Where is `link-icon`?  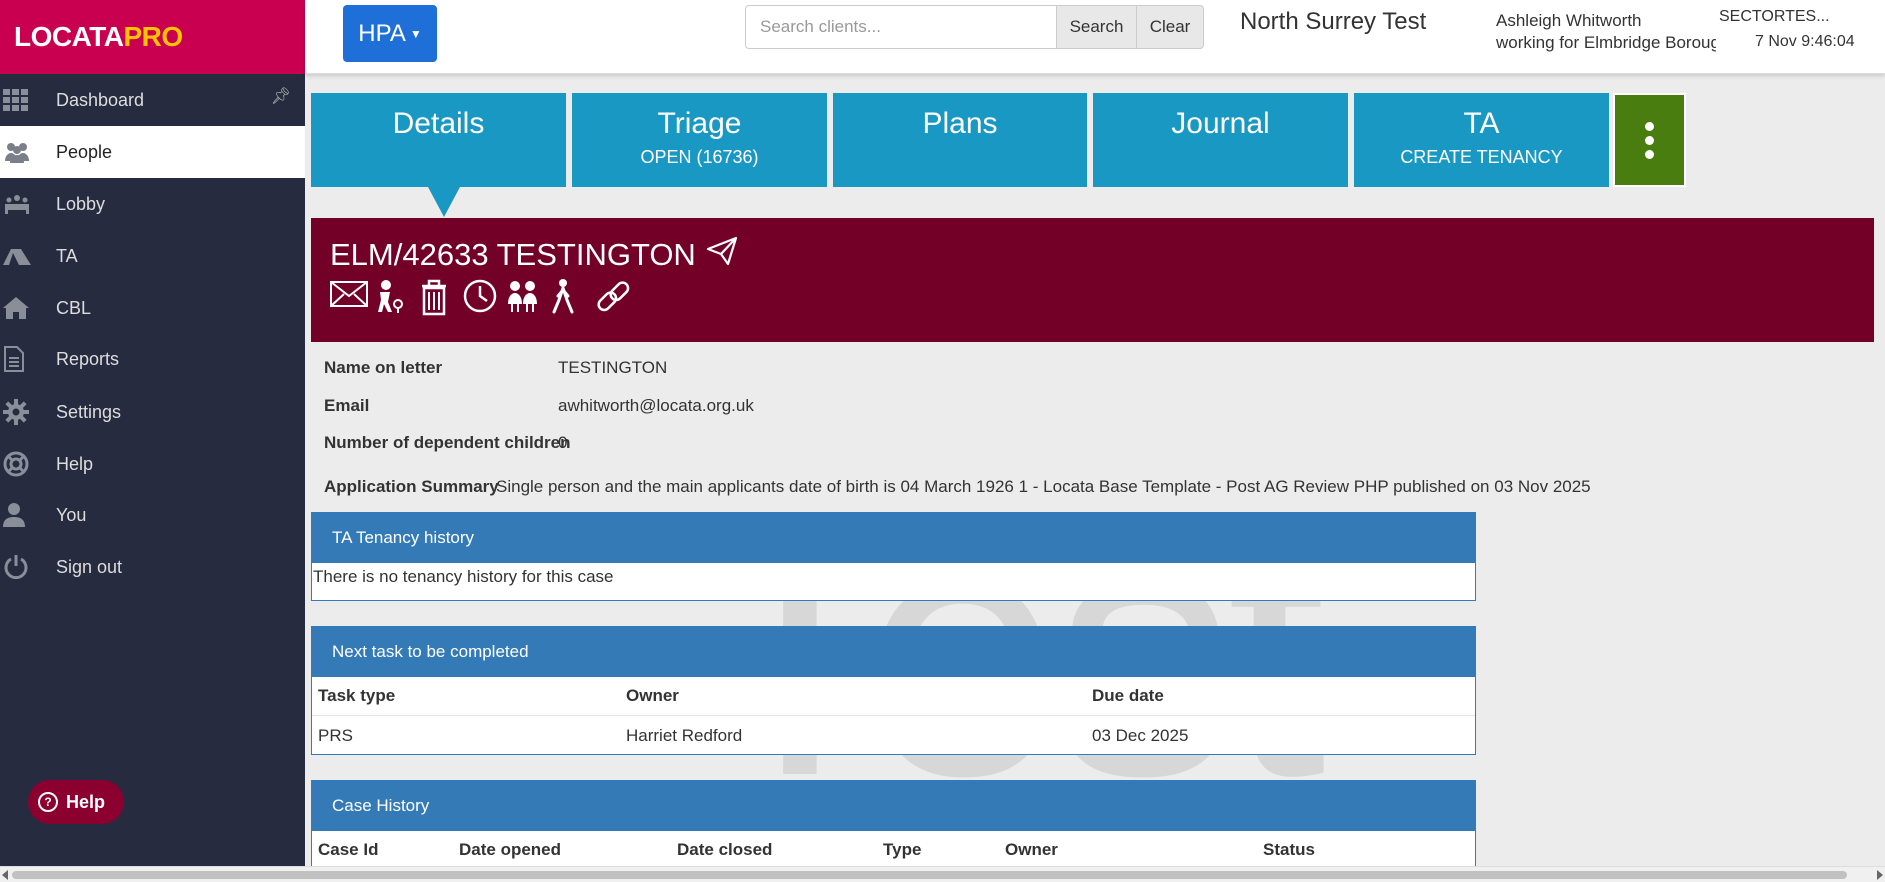
link-icon is located at coordinates (612, 298).